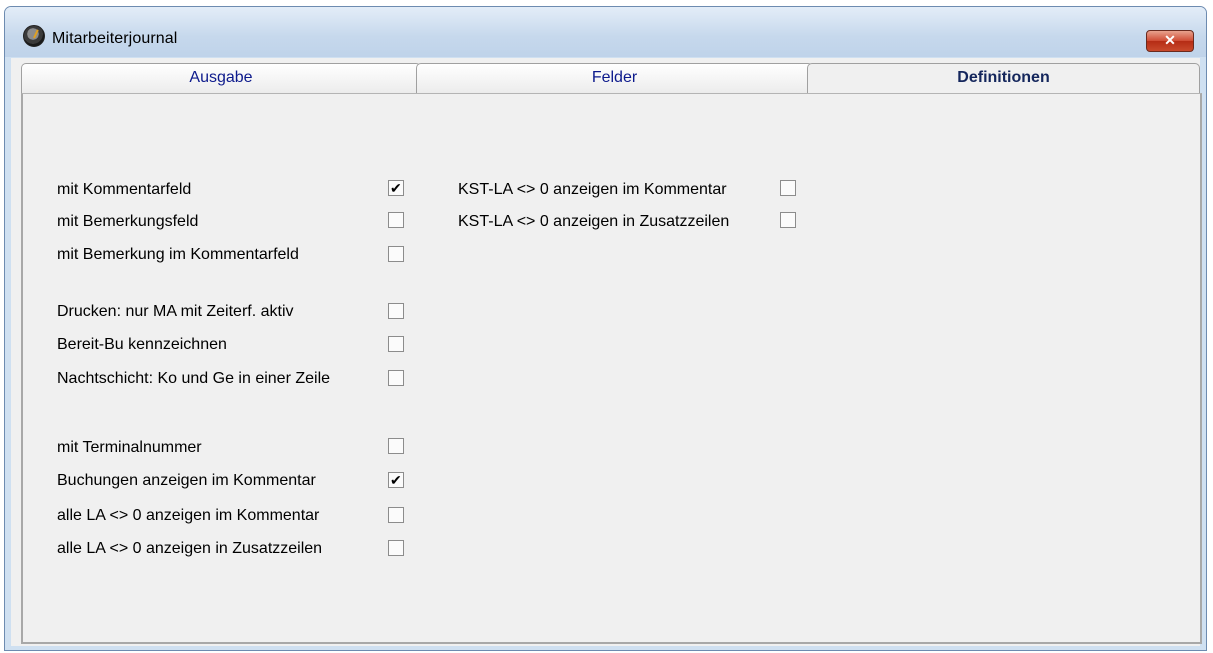 The height and width of the screenshot is (653, 1213). Describe the element at coordinates (175, 311) in the screenshot. I see `option-label-drucken-ma-aktiv: Drucken: nur MA mit Zeiterf. aktiv` at that location.